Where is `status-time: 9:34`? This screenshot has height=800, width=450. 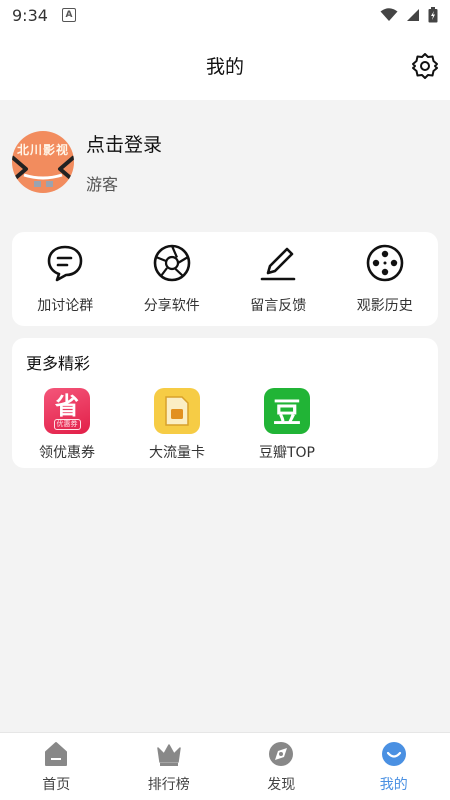 status-time: 9:34 is located at coordinates (30, 15).